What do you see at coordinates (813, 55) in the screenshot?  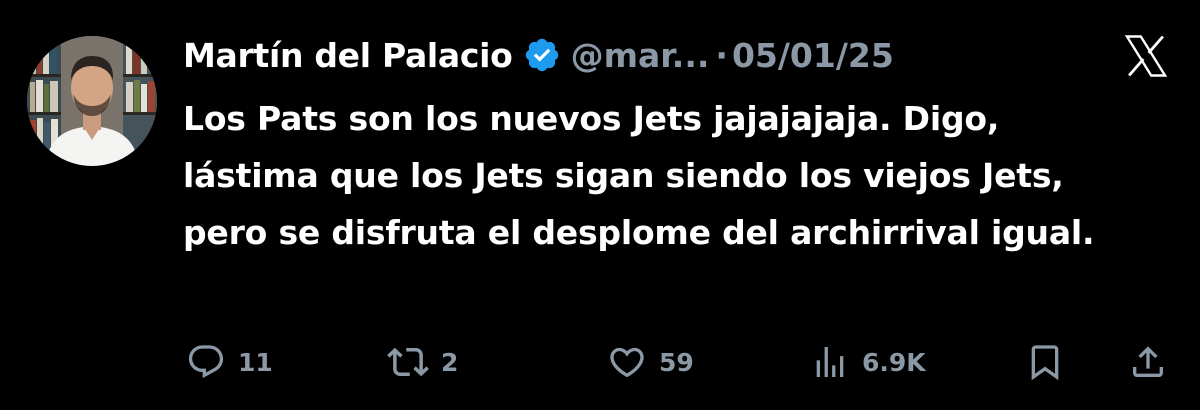 I see `tweet-date: 05/01/25` at bounding box center [813, 55].